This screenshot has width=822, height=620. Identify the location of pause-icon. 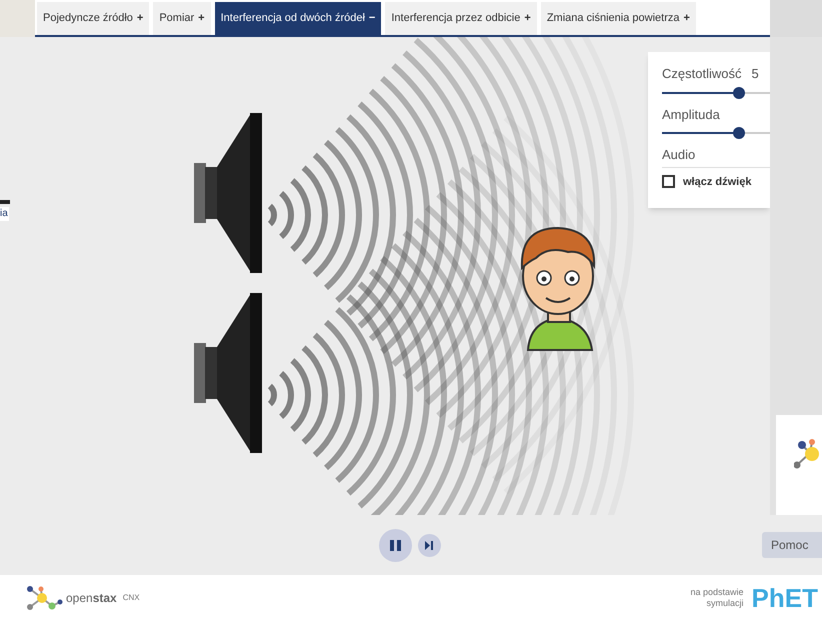
(395, 545).